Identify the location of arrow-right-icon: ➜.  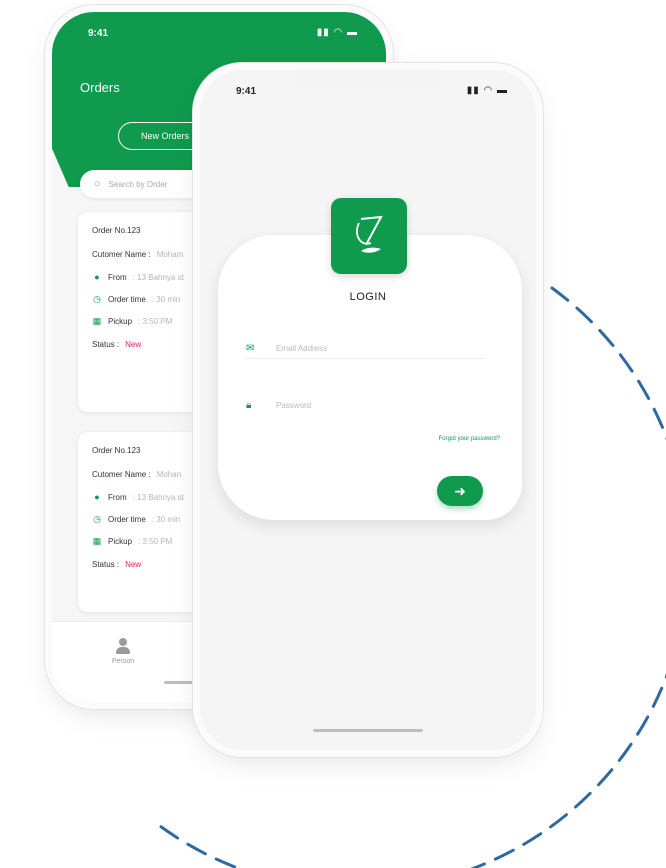
(460, 490).